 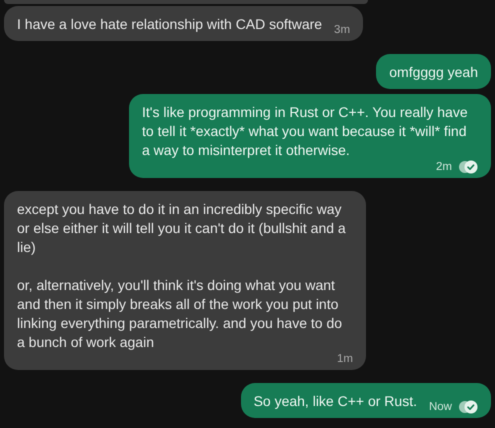 I want to click on message-time: Now, so click(x=440, y=407).